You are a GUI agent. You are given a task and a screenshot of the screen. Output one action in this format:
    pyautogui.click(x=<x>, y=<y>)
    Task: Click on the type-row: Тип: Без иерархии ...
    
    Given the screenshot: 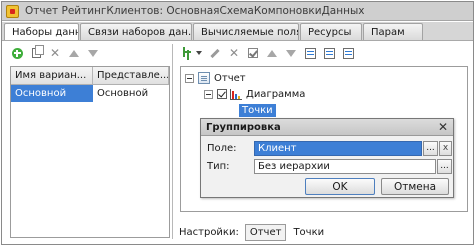 What is the action you would take?
    pyautogui.click(x=329, y=166)
    